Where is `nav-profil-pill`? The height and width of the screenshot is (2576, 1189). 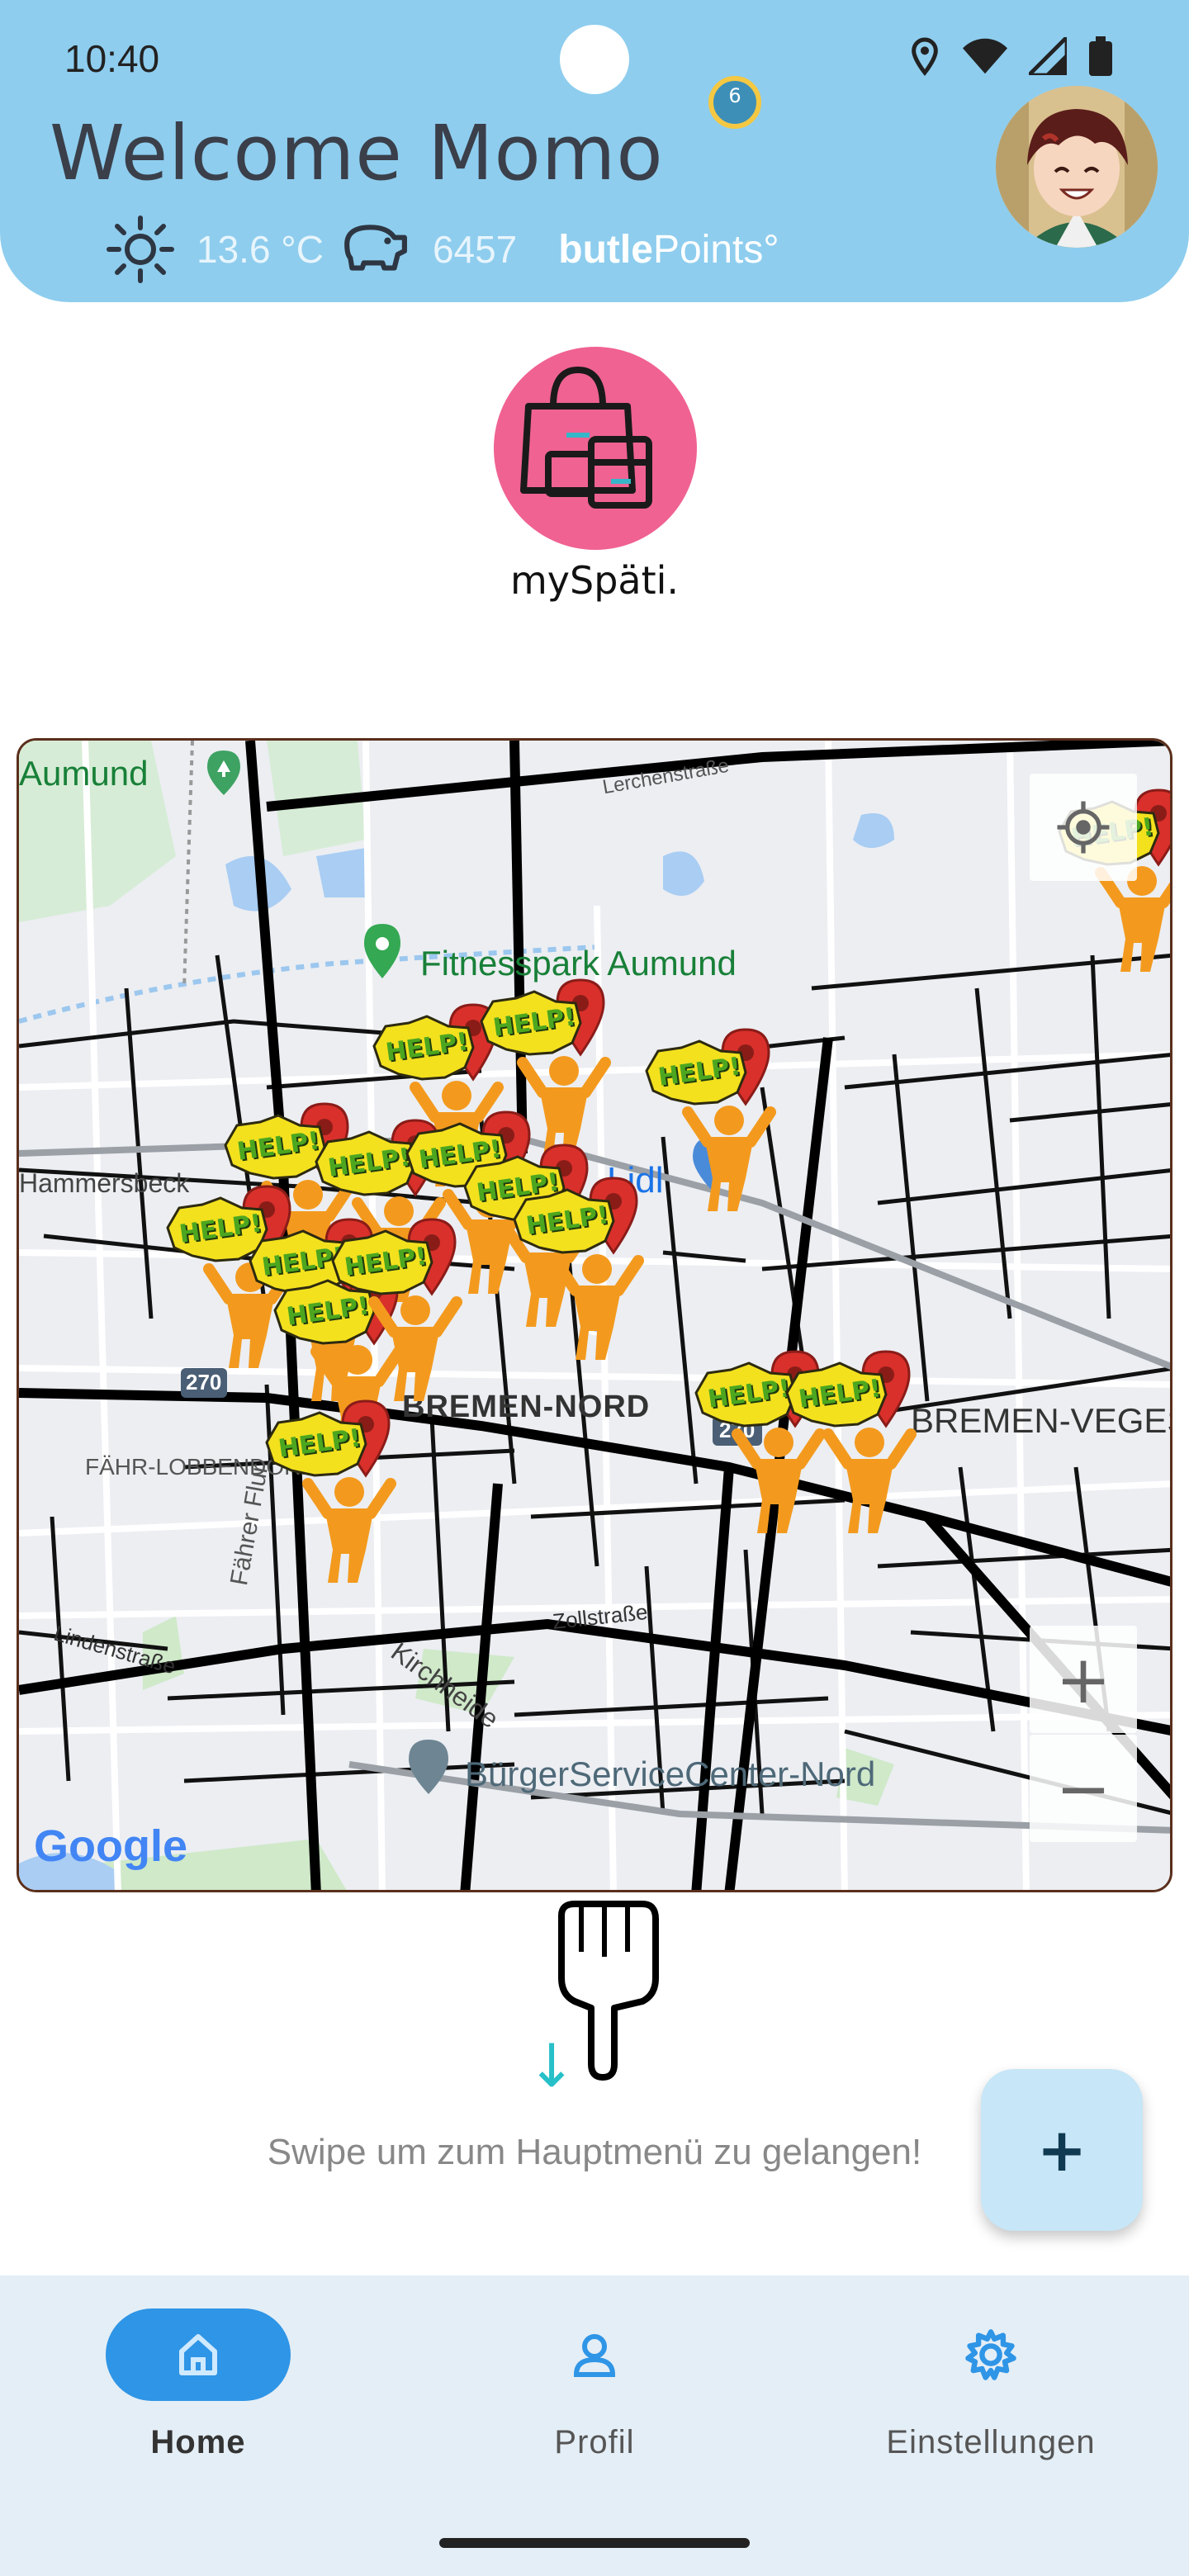
nav-profil-pill is located at coordinates (594, 2354).